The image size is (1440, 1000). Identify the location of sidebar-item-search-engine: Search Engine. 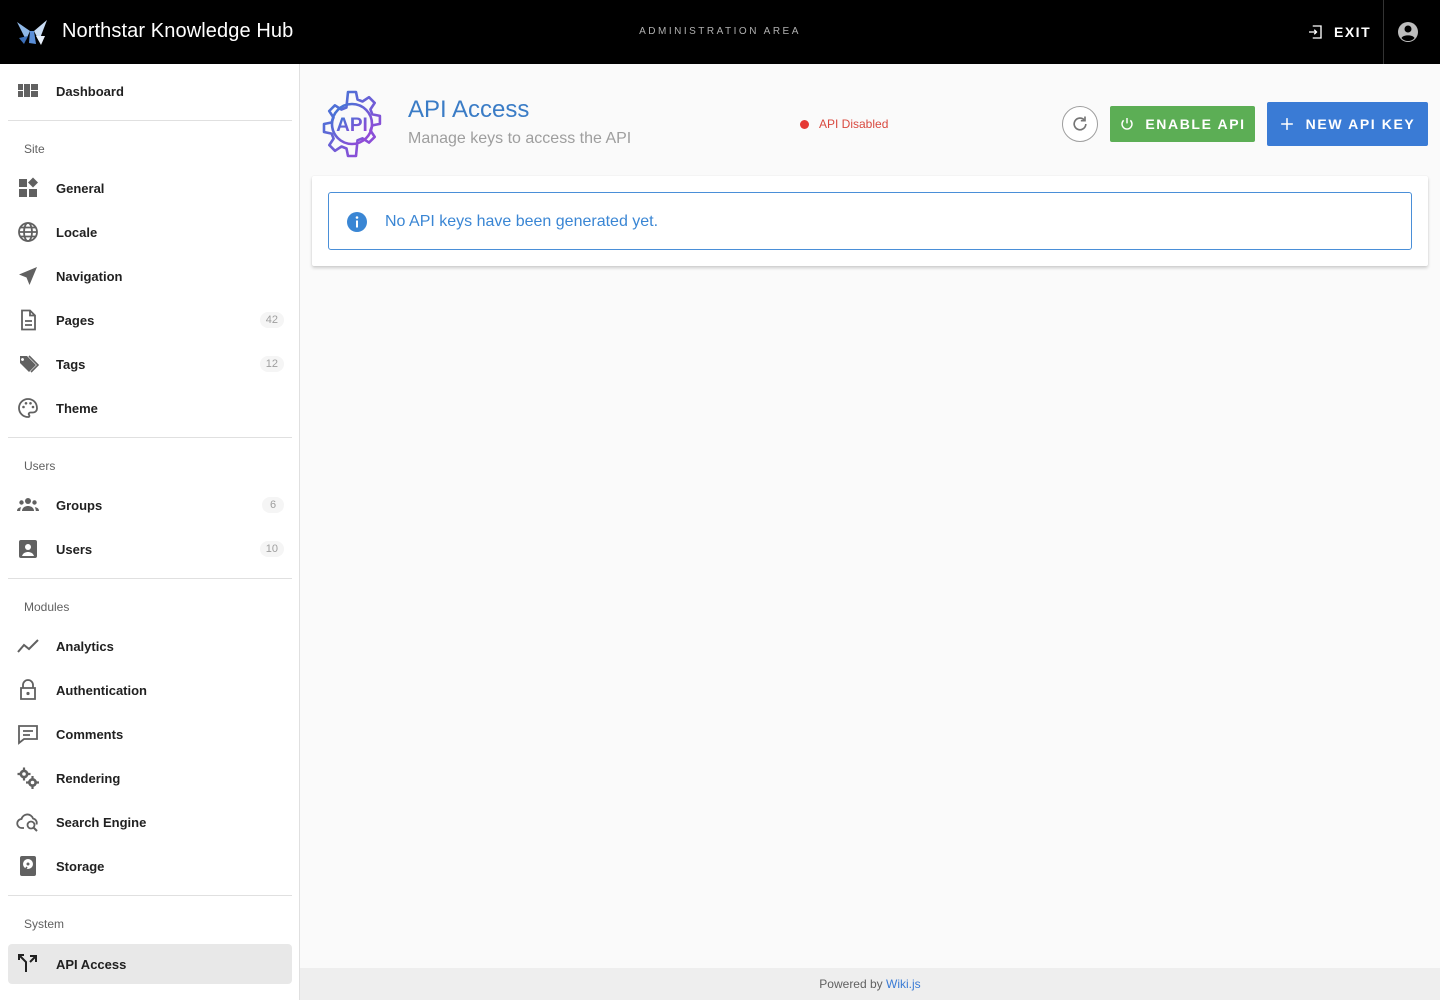
(150, 822).